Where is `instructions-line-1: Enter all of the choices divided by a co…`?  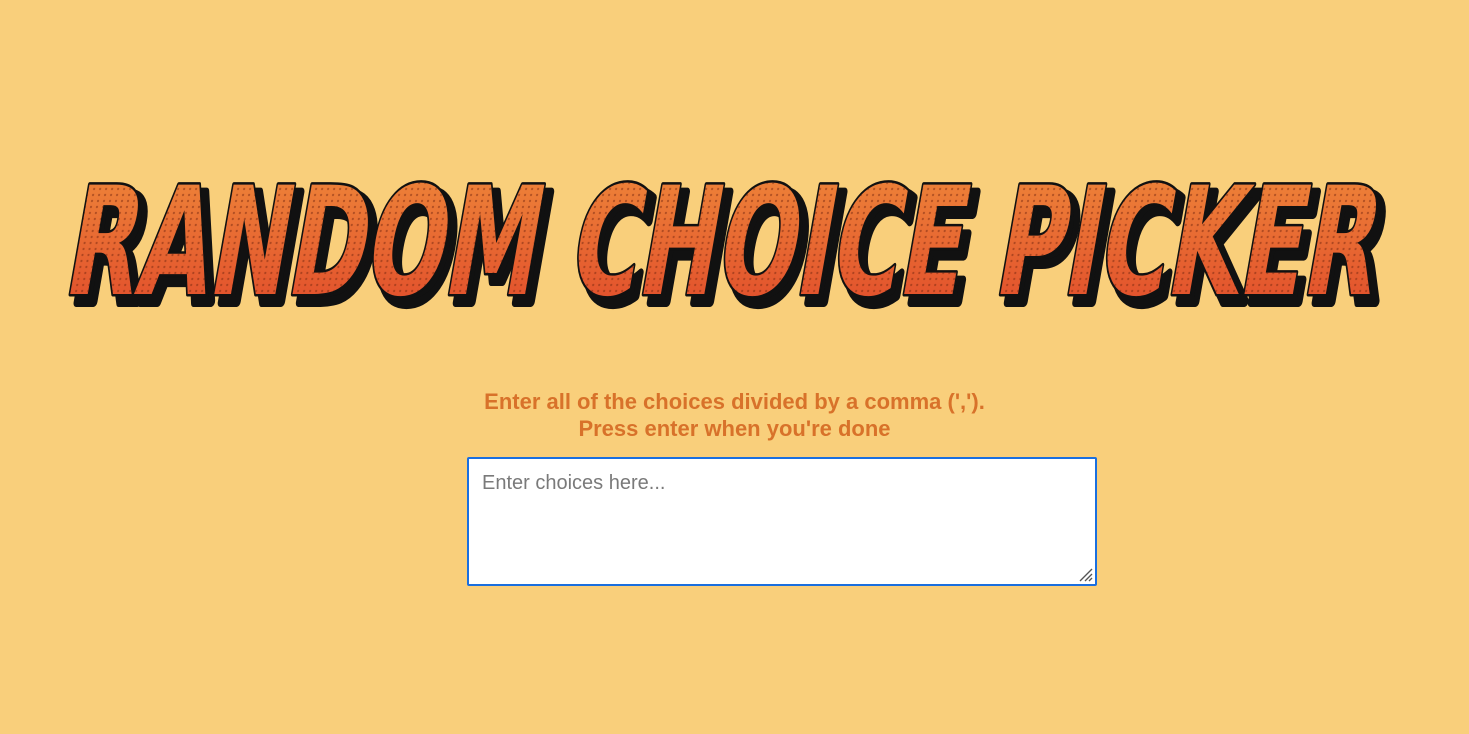 instructions-line-1: Enter all of the choices divided by a co… is located at coordinates (734, 401).